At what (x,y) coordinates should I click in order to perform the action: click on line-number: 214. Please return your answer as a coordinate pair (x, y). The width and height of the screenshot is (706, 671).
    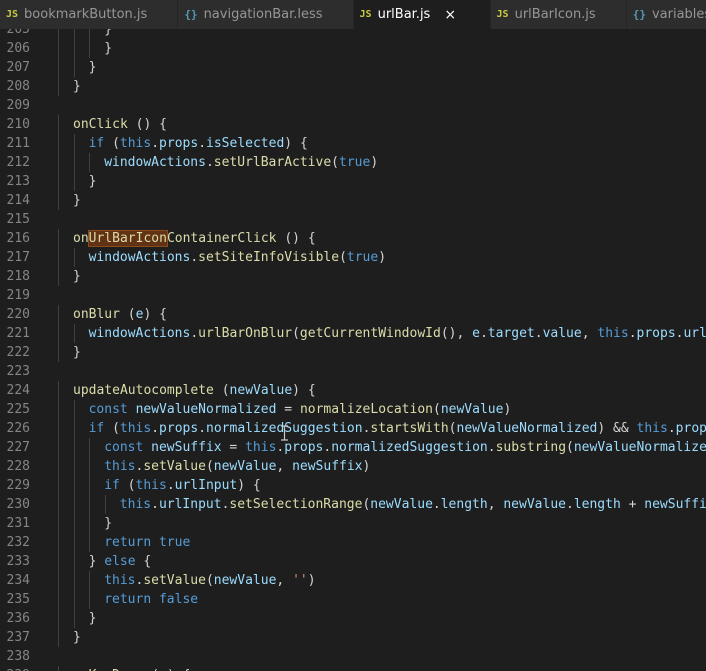
    Looking at the image, I should click on (18, 200).